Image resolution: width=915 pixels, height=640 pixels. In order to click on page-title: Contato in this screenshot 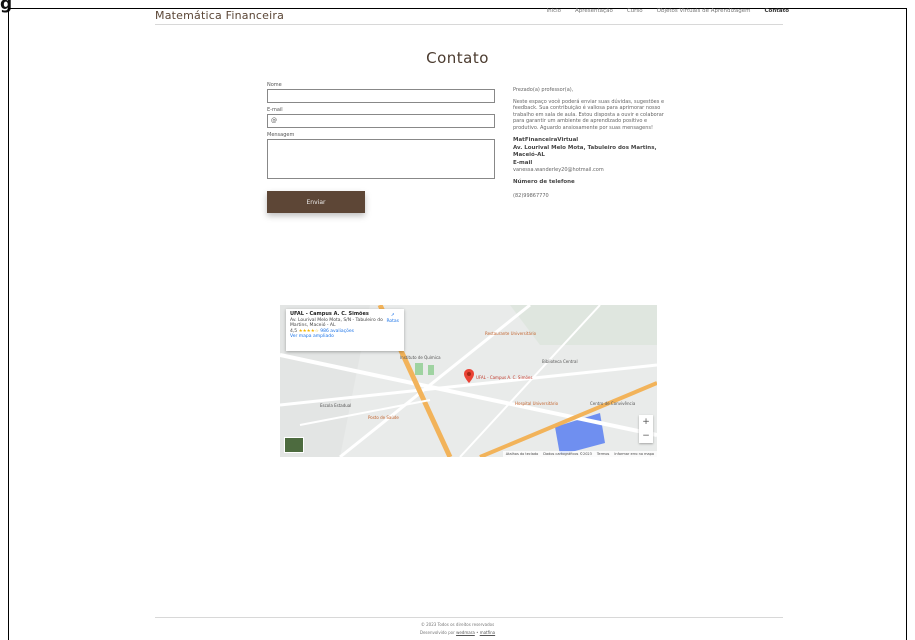, I will do `click(457, 58)`.